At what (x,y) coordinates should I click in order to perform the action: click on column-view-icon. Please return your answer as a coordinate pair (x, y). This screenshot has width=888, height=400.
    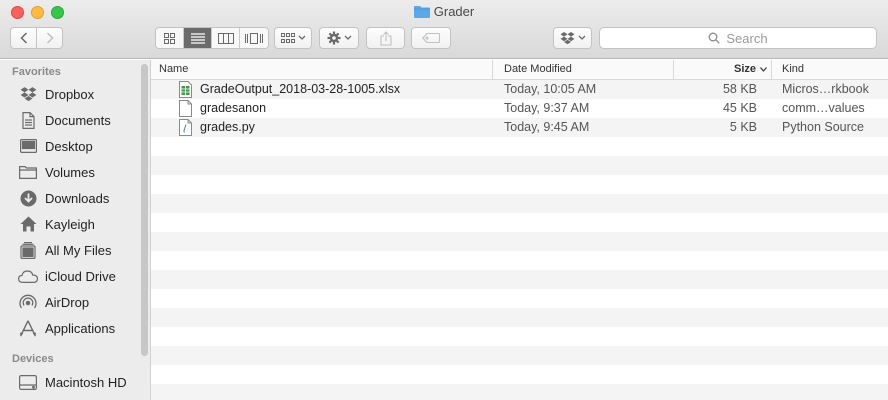
    Looking at the image, I should click on (225, 38).